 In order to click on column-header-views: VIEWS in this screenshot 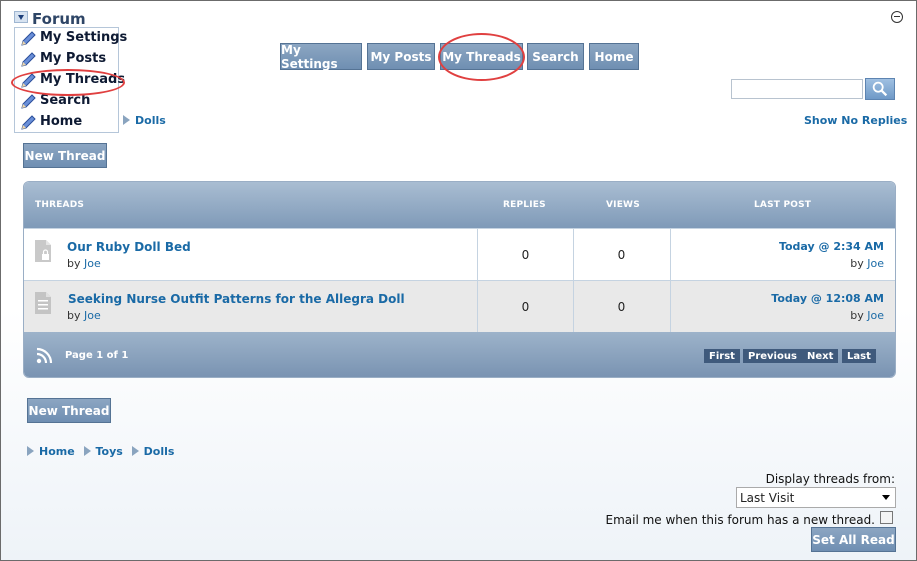, I will do `click(623, 205)`.